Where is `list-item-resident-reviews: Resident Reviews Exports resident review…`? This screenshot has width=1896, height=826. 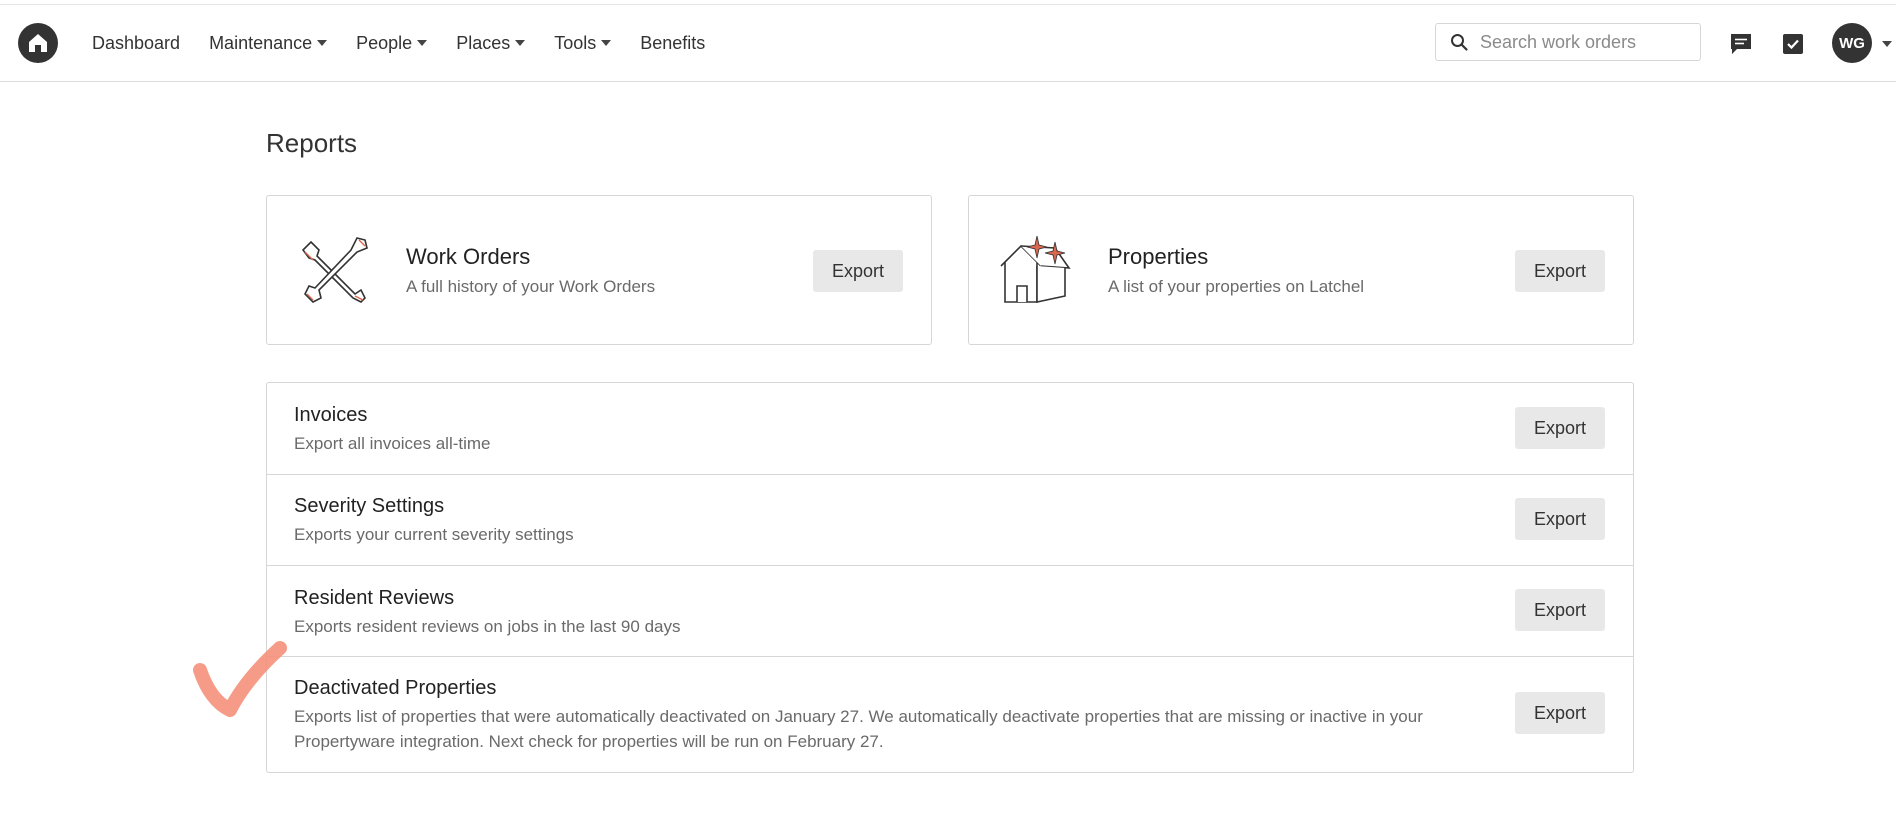 list-item-resident-reviews: Resident Reviews Exports resident review… is located at coordinates (950, 610).